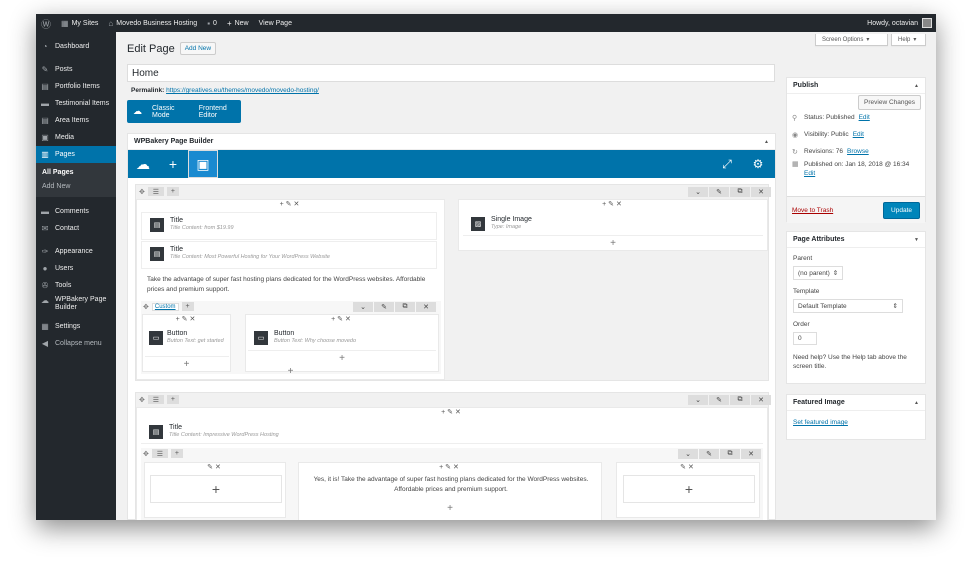 Image resolution: width=972 pixels, height=576 pixels. I want to click on wordpress-logo-icon: Ⓦ, so click(46, 23).